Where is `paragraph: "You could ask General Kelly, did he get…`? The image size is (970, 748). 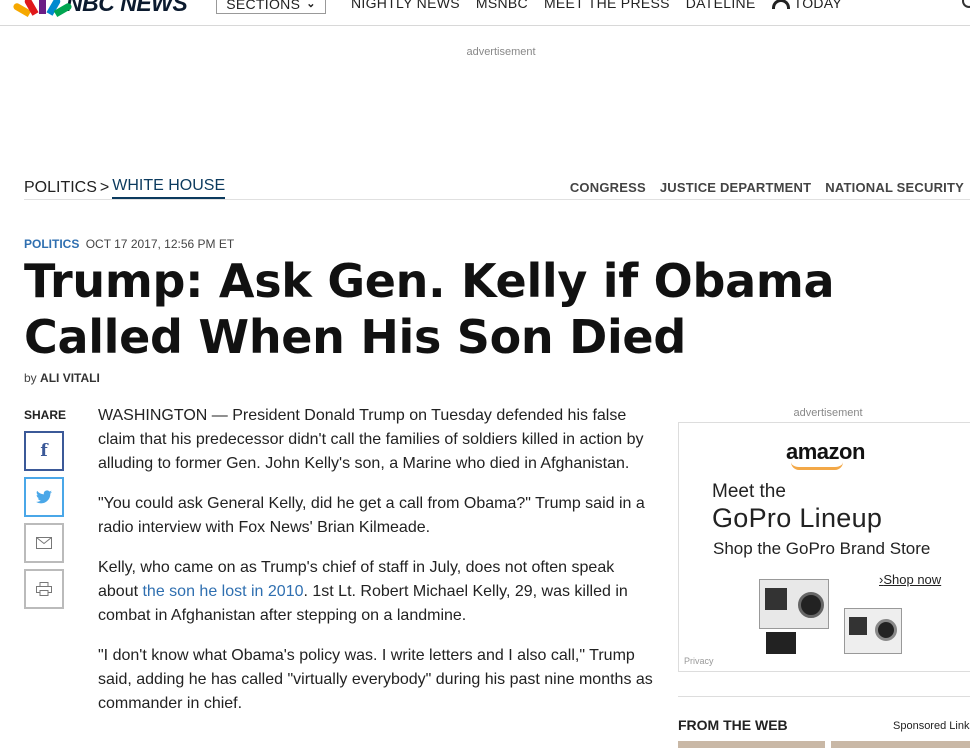
paragraph: "You could ask General Kelly, did he get… is located at coordinates (371, 515).